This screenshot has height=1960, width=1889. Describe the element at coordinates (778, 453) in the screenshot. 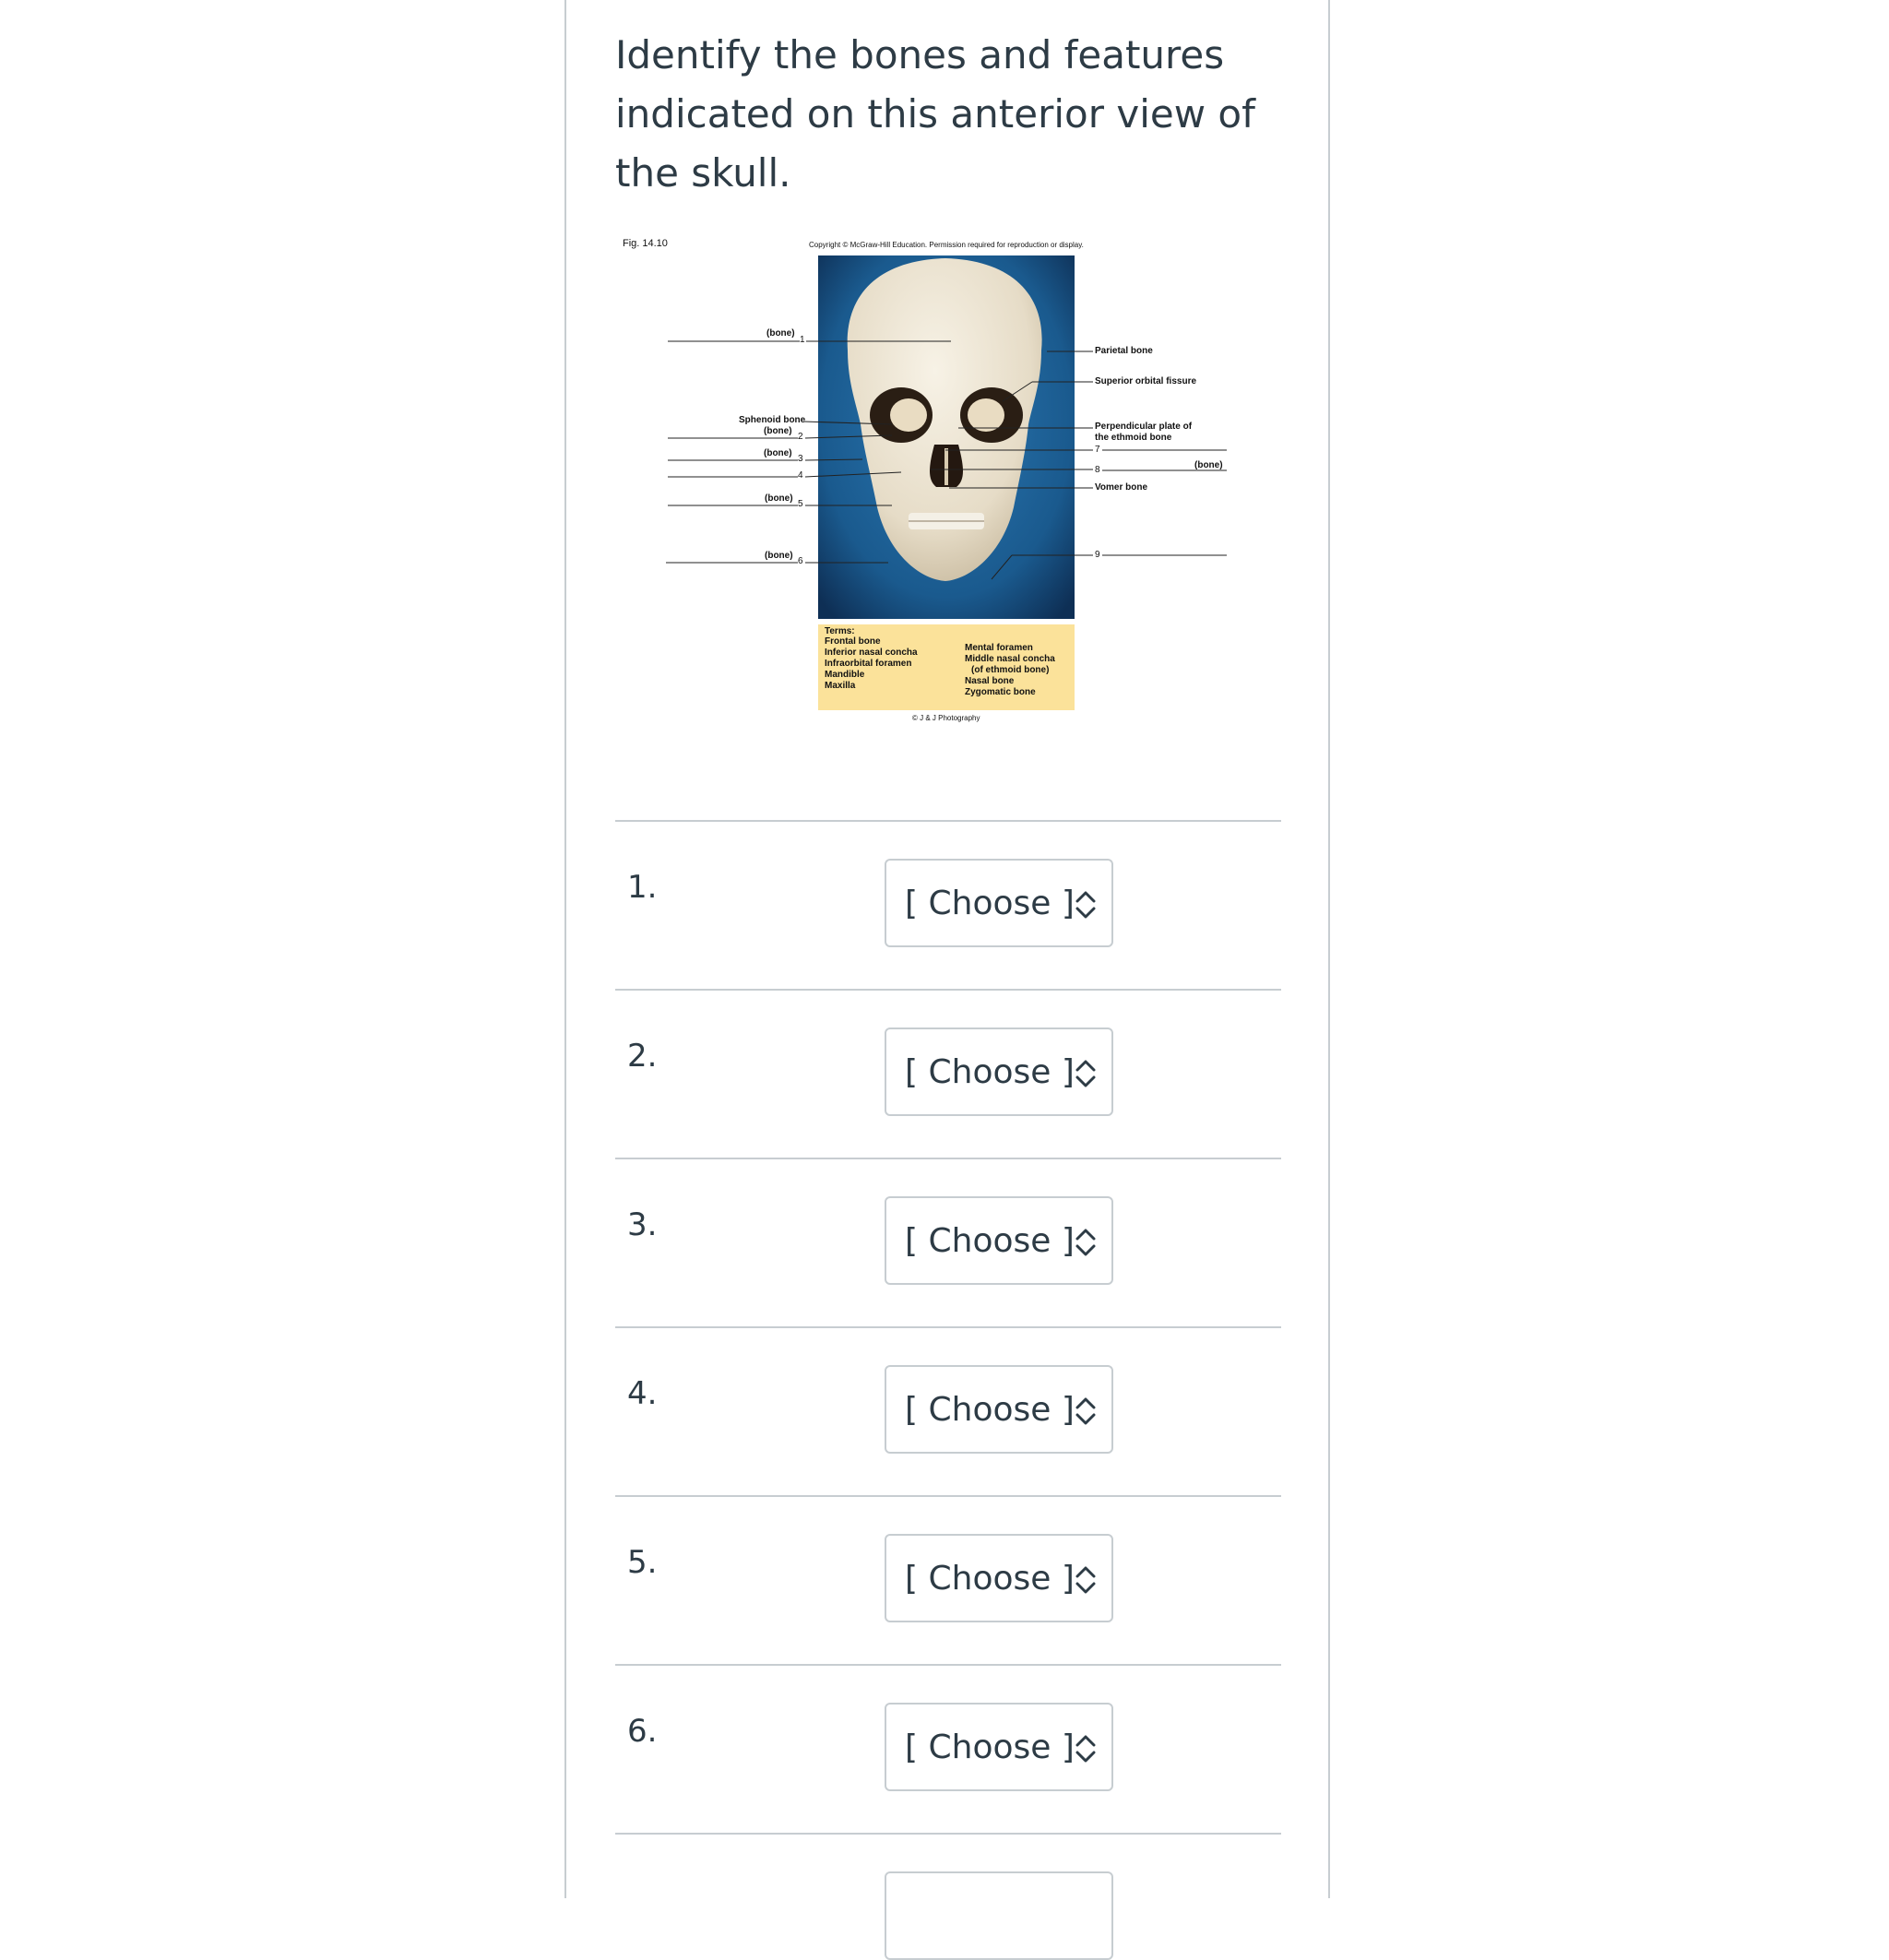

I see `left-label-3: (bone)` at that location.